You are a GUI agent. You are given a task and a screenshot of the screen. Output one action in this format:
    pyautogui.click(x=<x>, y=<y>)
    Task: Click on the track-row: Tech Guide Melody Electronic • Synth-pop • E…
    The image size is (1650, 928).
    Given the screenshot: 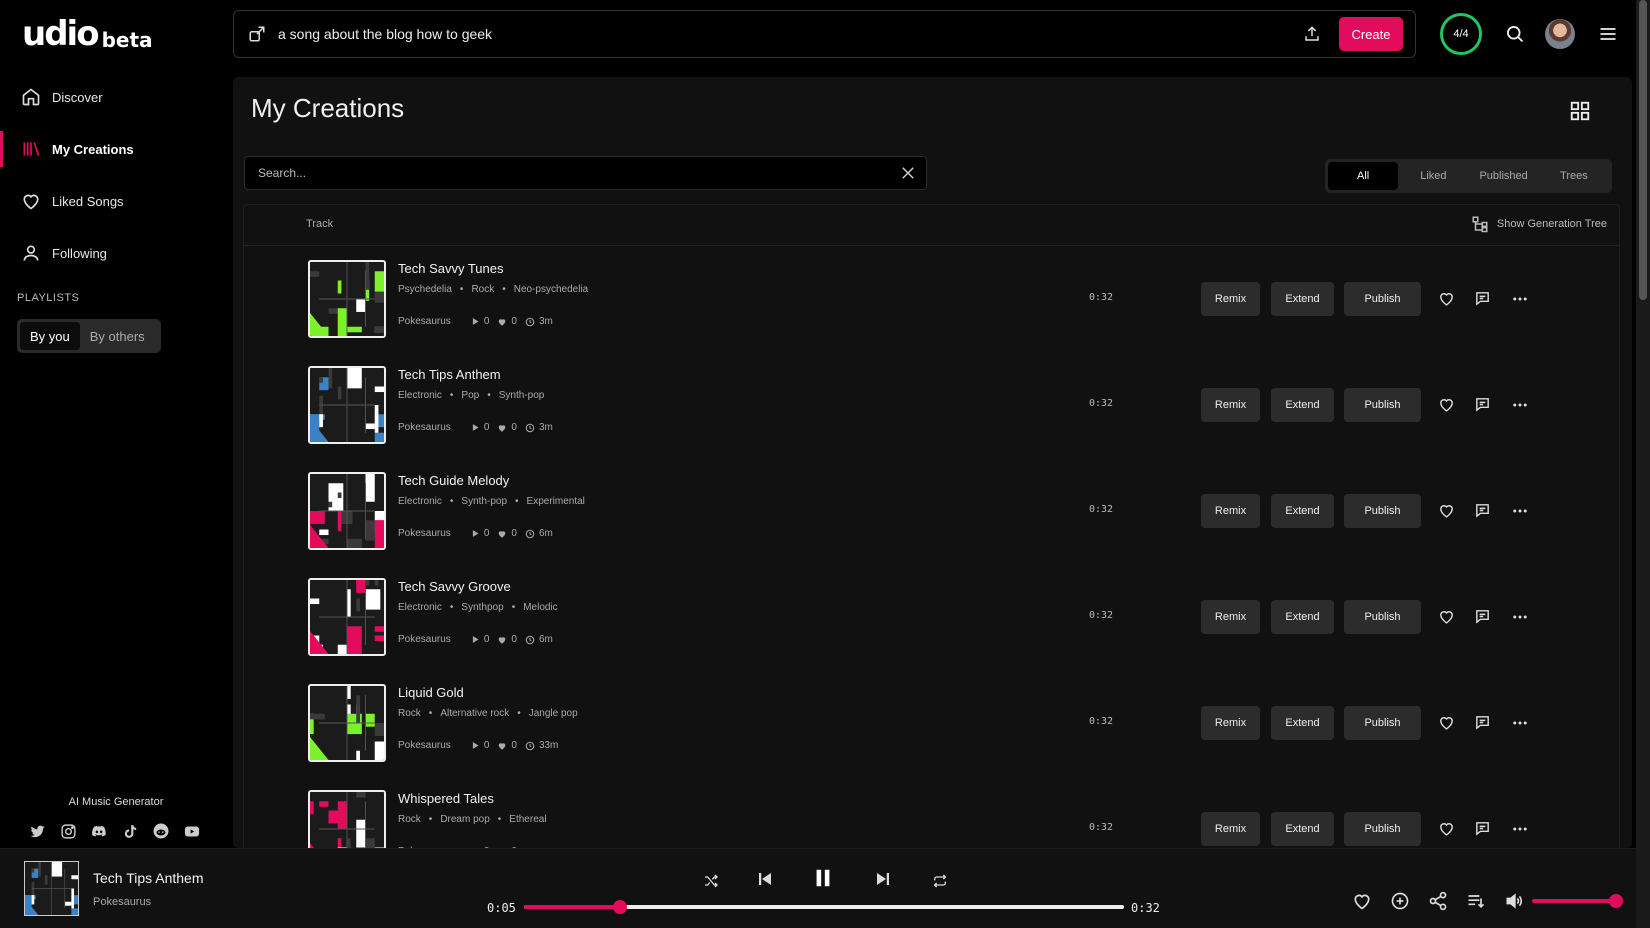 What is the action you would take?
    pyautogui.click(x=932, y=511)
    